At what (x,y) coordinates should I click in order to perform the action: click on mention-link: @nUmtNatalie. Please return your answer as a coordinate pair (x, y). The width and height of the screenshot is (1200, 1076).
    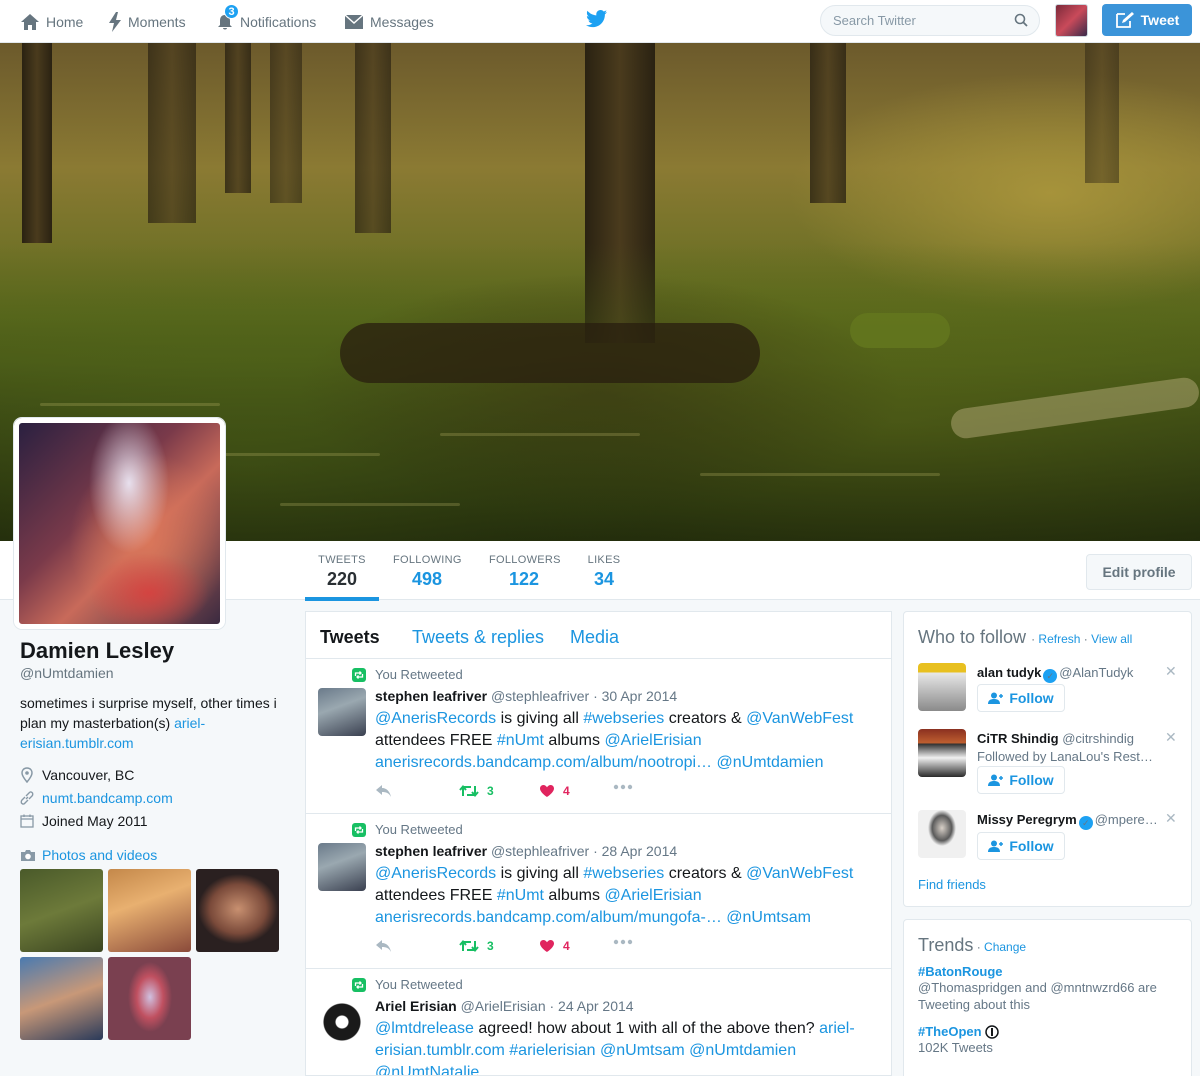
    Looking at the image, I should click on (427, 1069).